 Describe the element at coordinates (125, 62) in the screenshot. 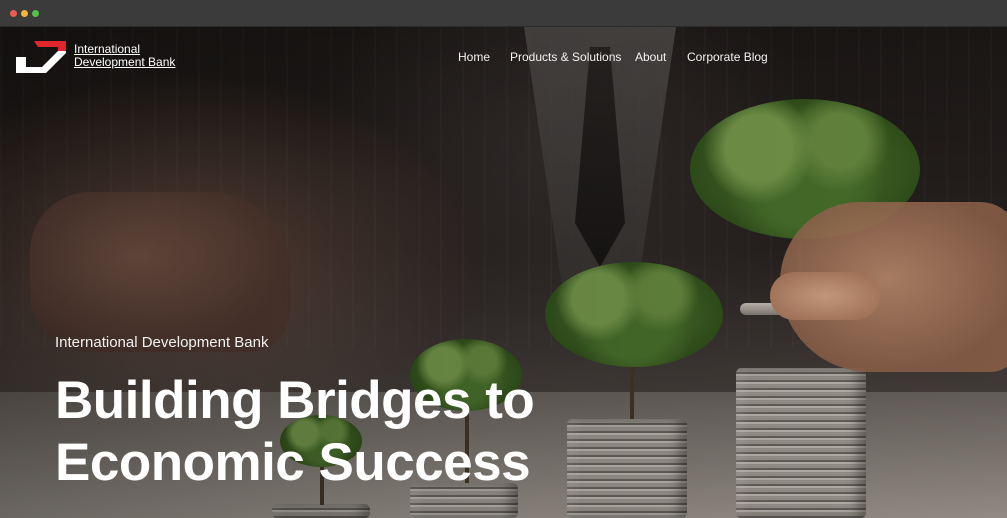

I see `brand-line2: Development Bank` at that location.